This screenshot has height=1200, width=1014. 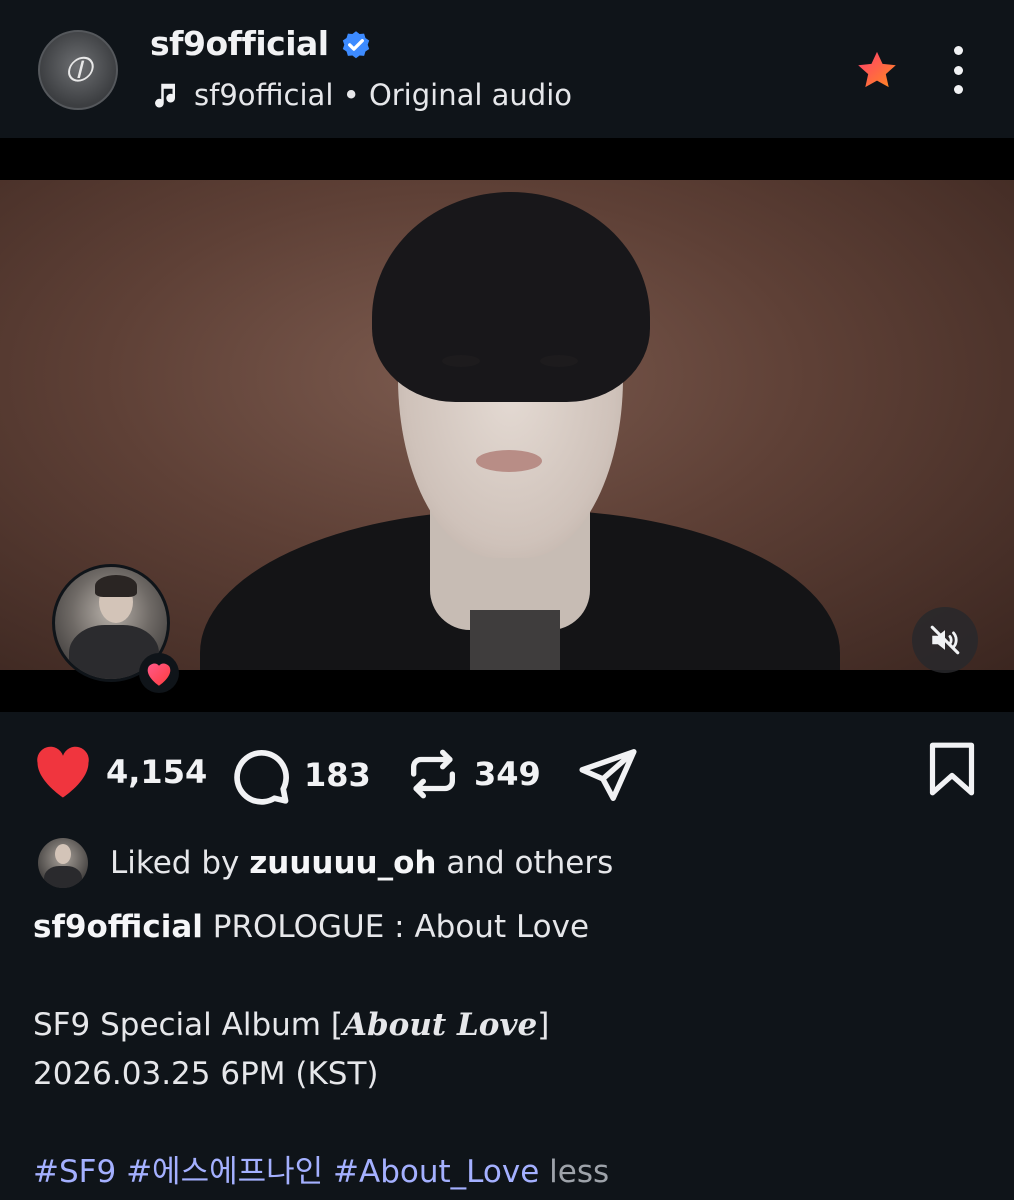 What do you see at coordinates (401, 927) in the screenshot?
I see `caption-title: PROLOGUE : About Love` at bounding box center [401, 927].